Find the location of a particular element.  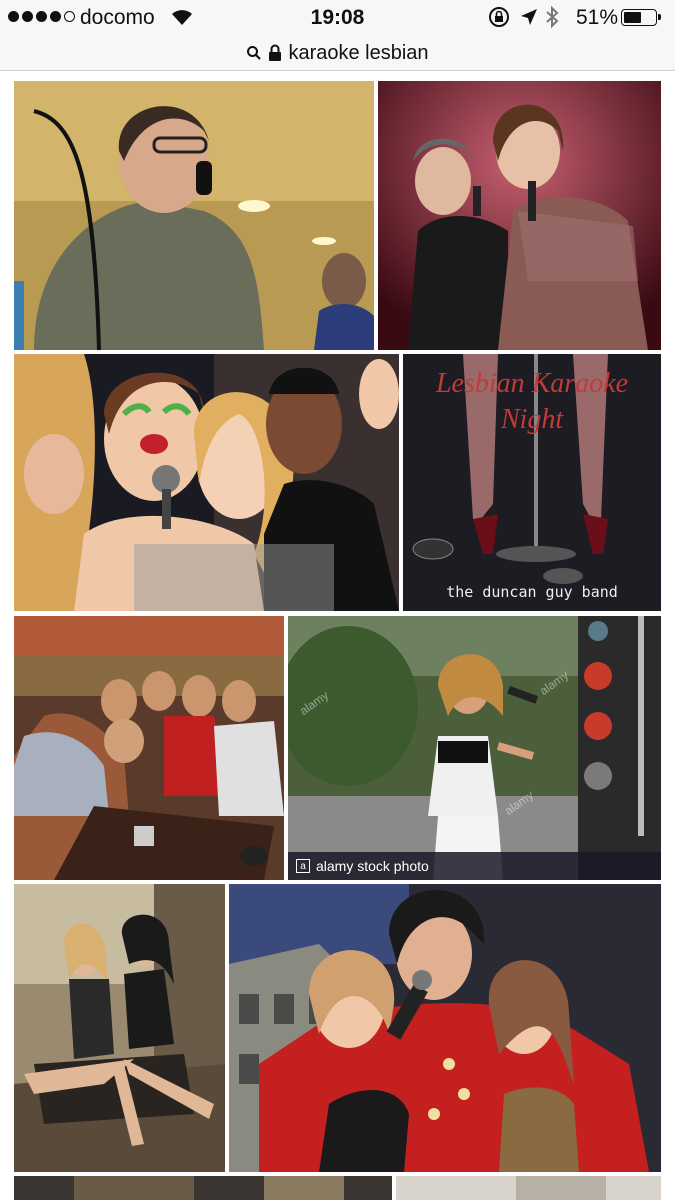

alamy-logo-icon: a is located at coordinates (303, 866).